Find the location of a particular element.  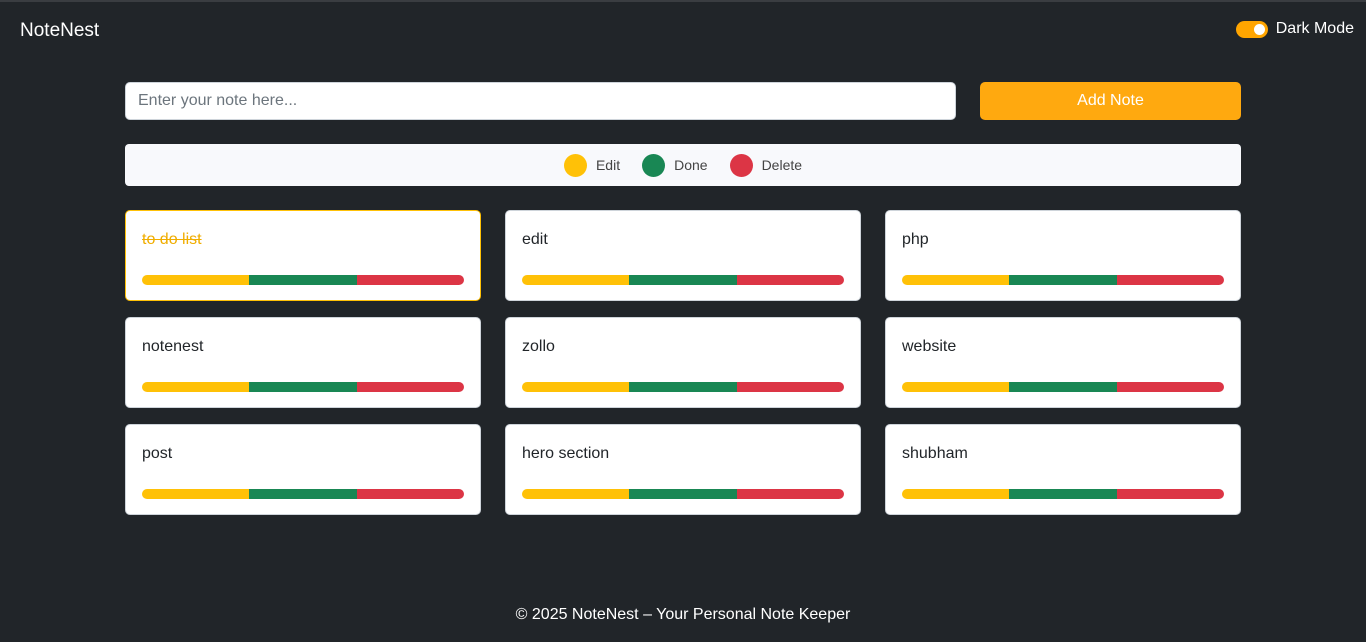

brand-title: NoteNest is located at coordinates (60, 30).